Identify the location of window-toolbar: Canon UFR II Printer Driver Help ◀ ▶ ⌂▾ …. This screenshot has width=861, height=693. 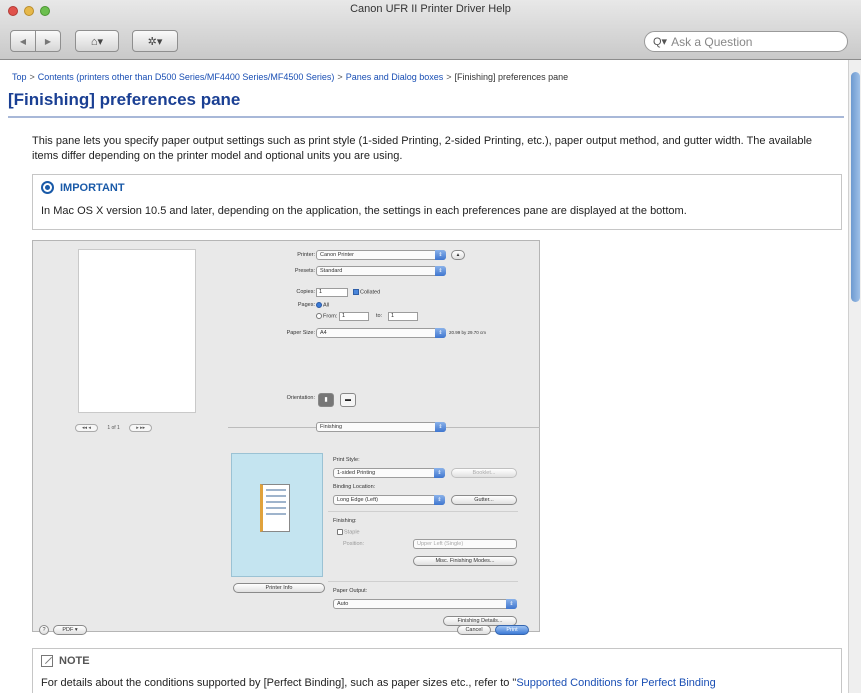
(430, 30).